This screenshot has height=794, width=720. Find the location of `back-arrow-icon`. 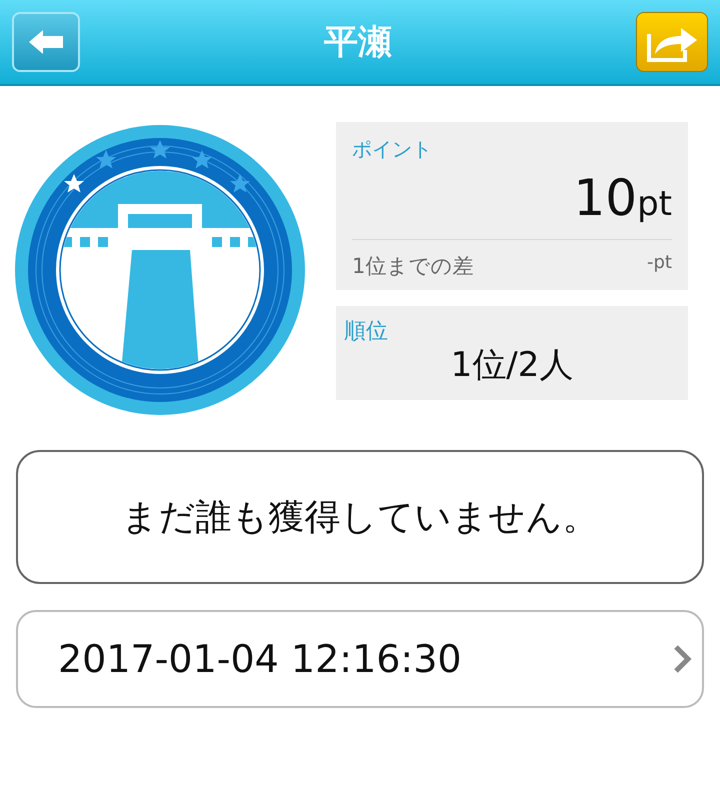

back-arrow-icon is located at coordinates (46, 42).